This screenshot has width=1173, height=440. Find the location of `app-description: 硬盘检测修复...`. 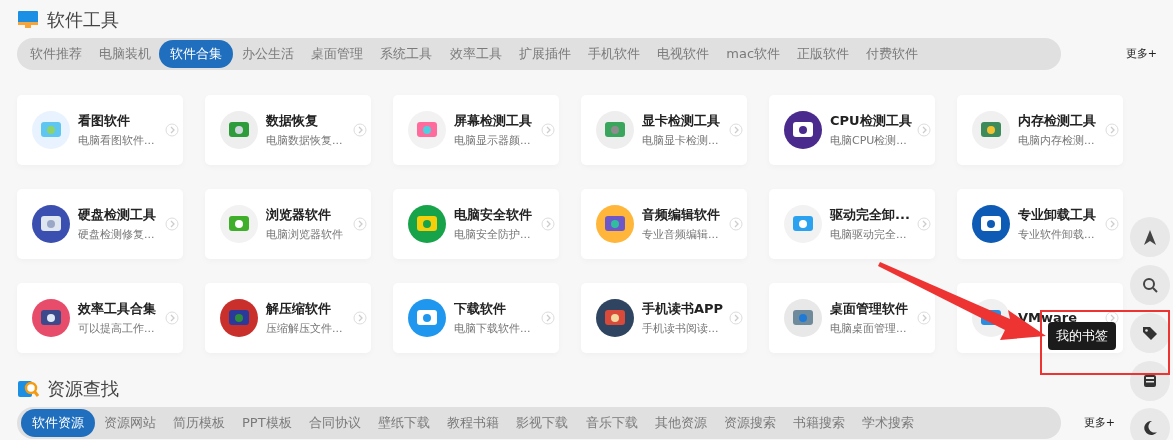

app-description: 硬盘检测修复... is located at coordinates (117, 235).